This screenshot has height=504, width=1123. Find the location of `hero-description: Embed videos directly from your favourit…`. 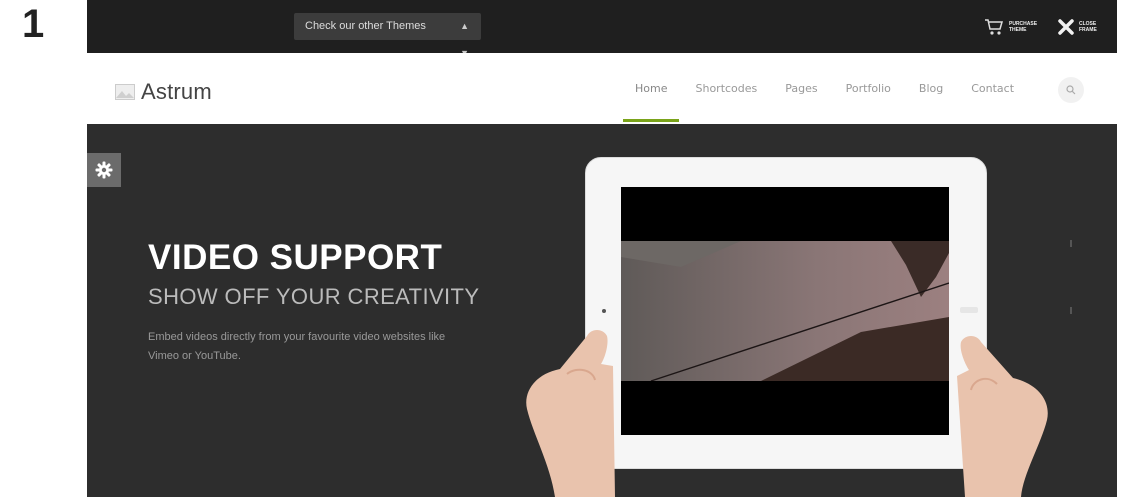

hero-description: Embed videos directly from your favourit… is located at coordinates (297, 346).